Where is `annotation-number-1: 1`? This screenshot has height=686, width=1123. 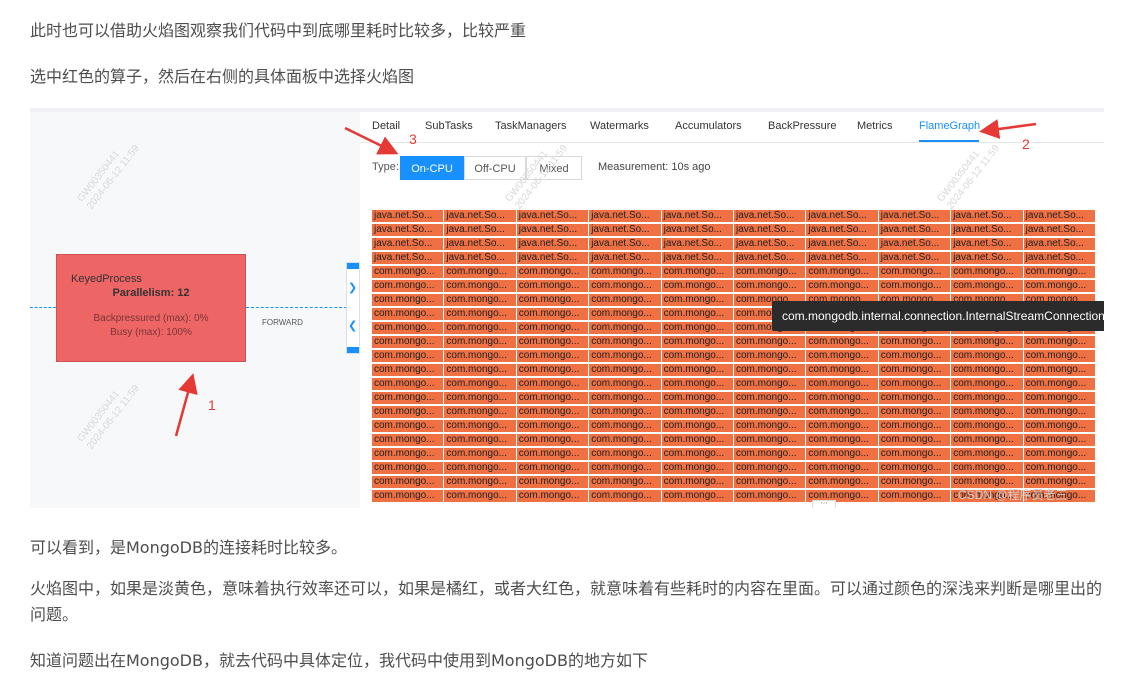 annotation-number-1: 1 is located at coordinates (212, 405).